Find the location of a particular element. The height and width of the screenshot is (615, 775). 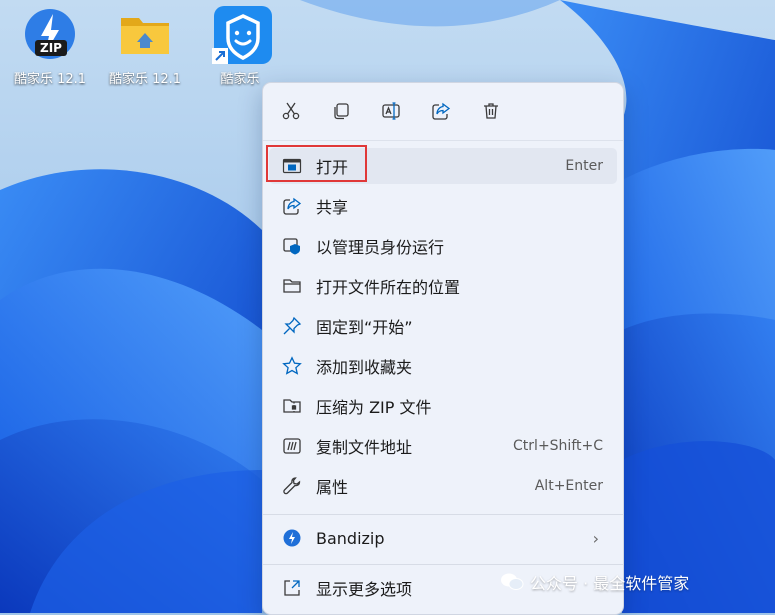

menu-item-pin-to-start: 固定到“开始” is located at coordinates (443, 326).